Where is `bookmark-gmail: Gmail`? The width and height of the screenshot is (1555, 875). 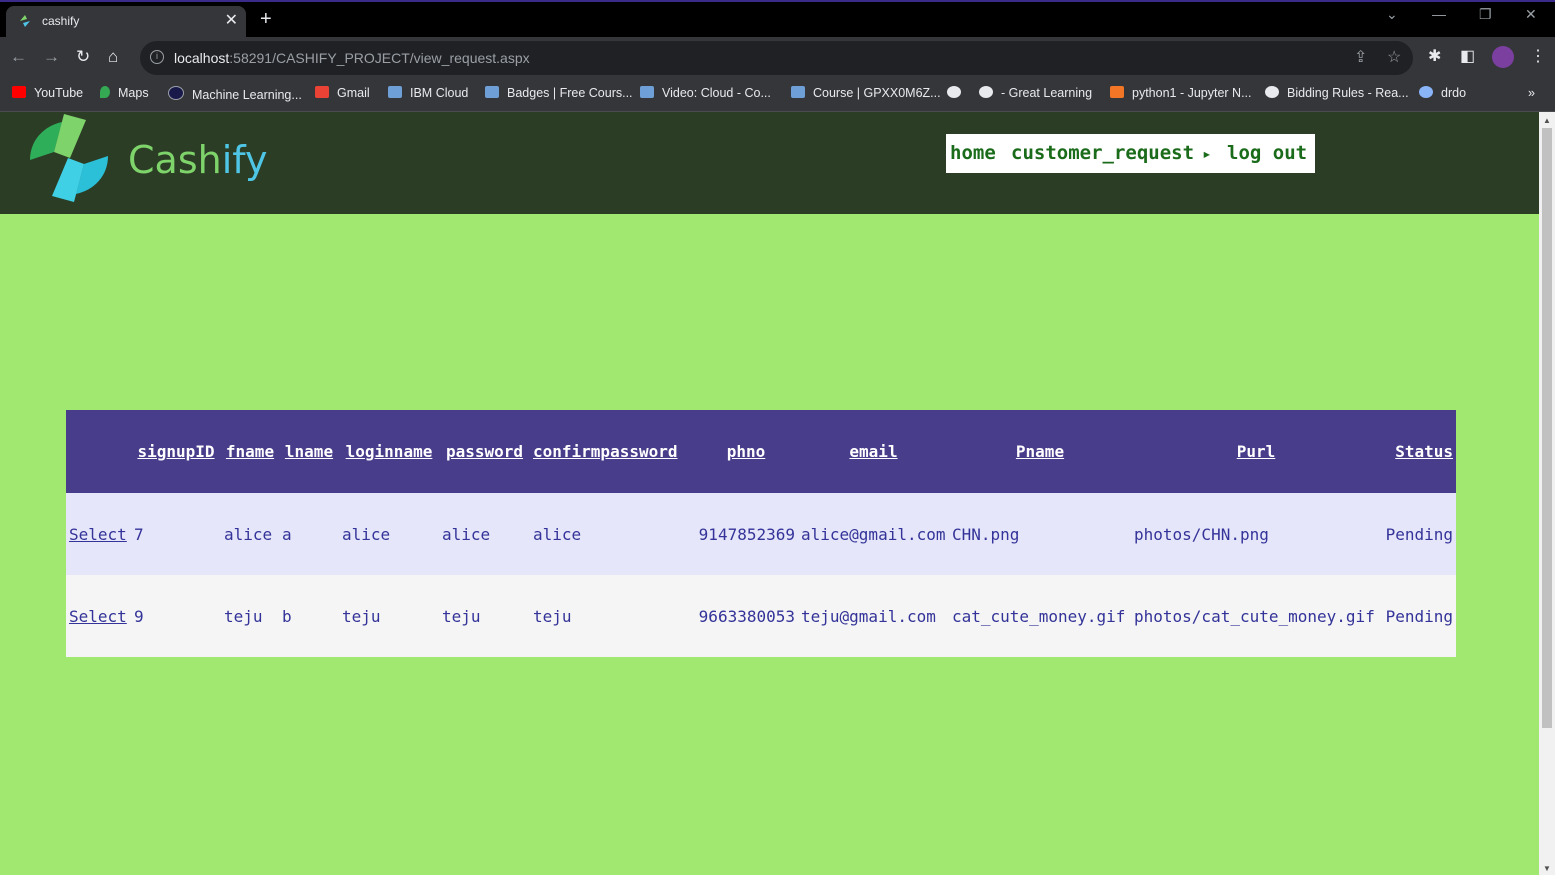
bookmark-gmail: Gmail is located at coordinates (342, 93).